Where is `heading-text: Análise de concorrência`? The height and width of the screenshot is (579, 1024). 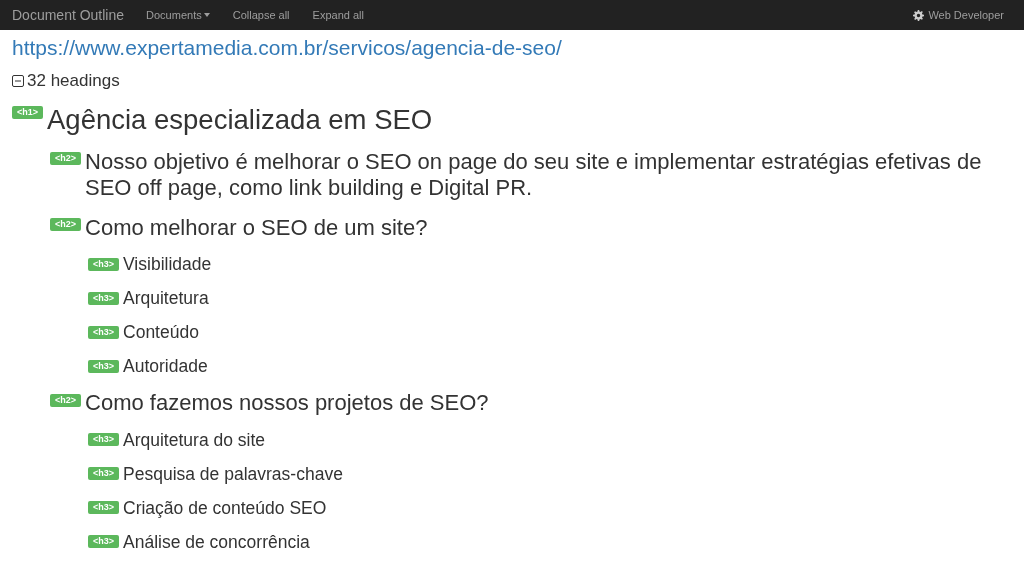
heading-text: Análise de concorrência is located at coordinates (216, 542).